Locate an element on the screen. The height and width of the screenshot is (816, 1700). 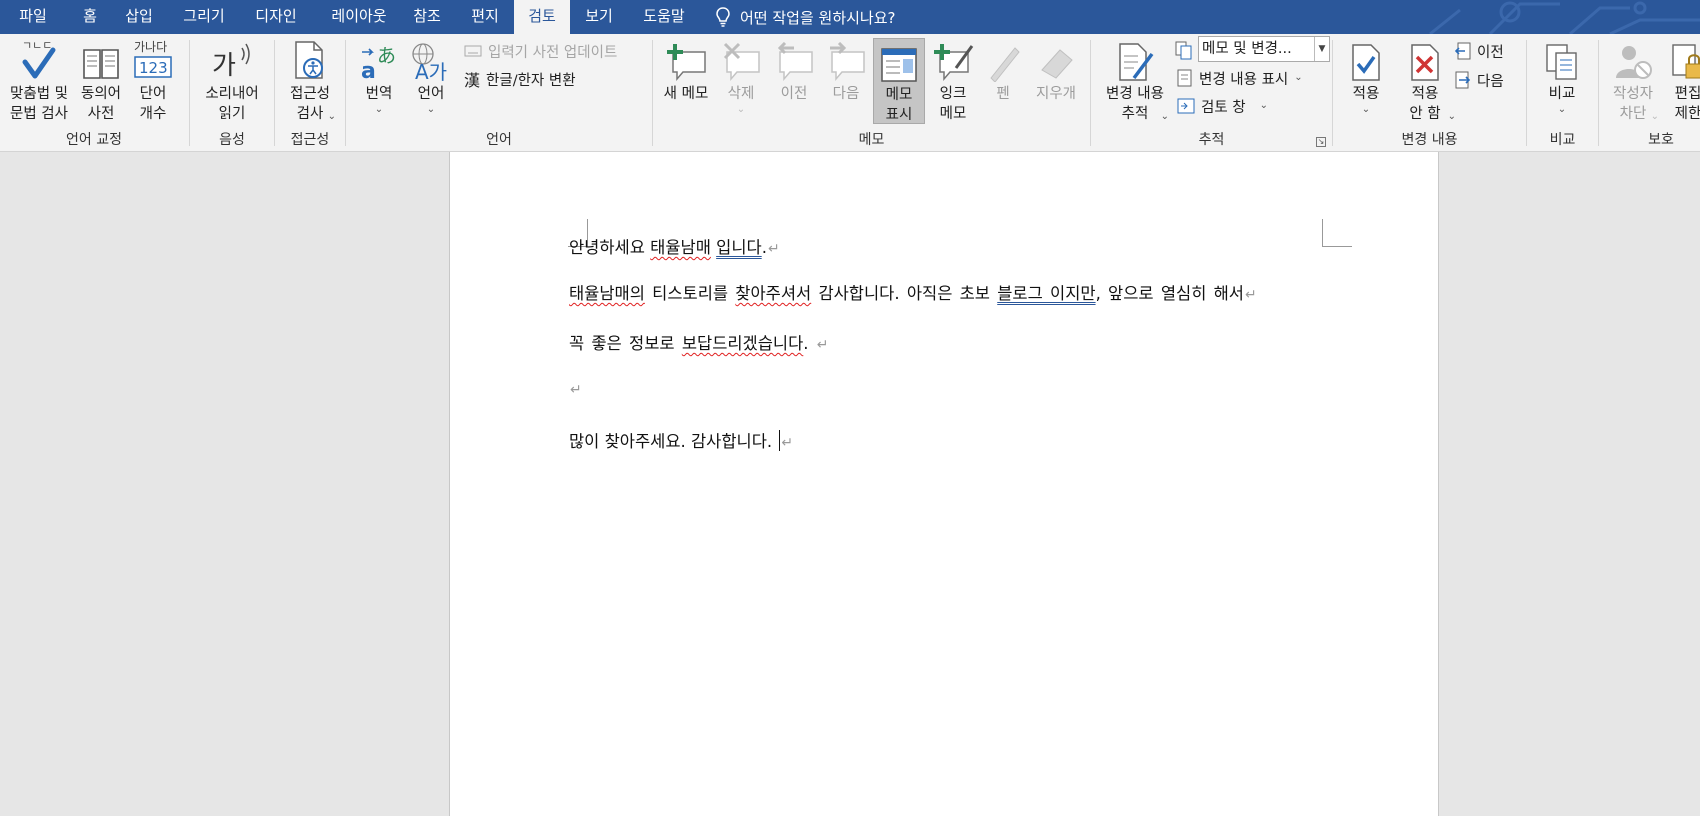
language-label: 언어 is located at coordinates (431, 94).